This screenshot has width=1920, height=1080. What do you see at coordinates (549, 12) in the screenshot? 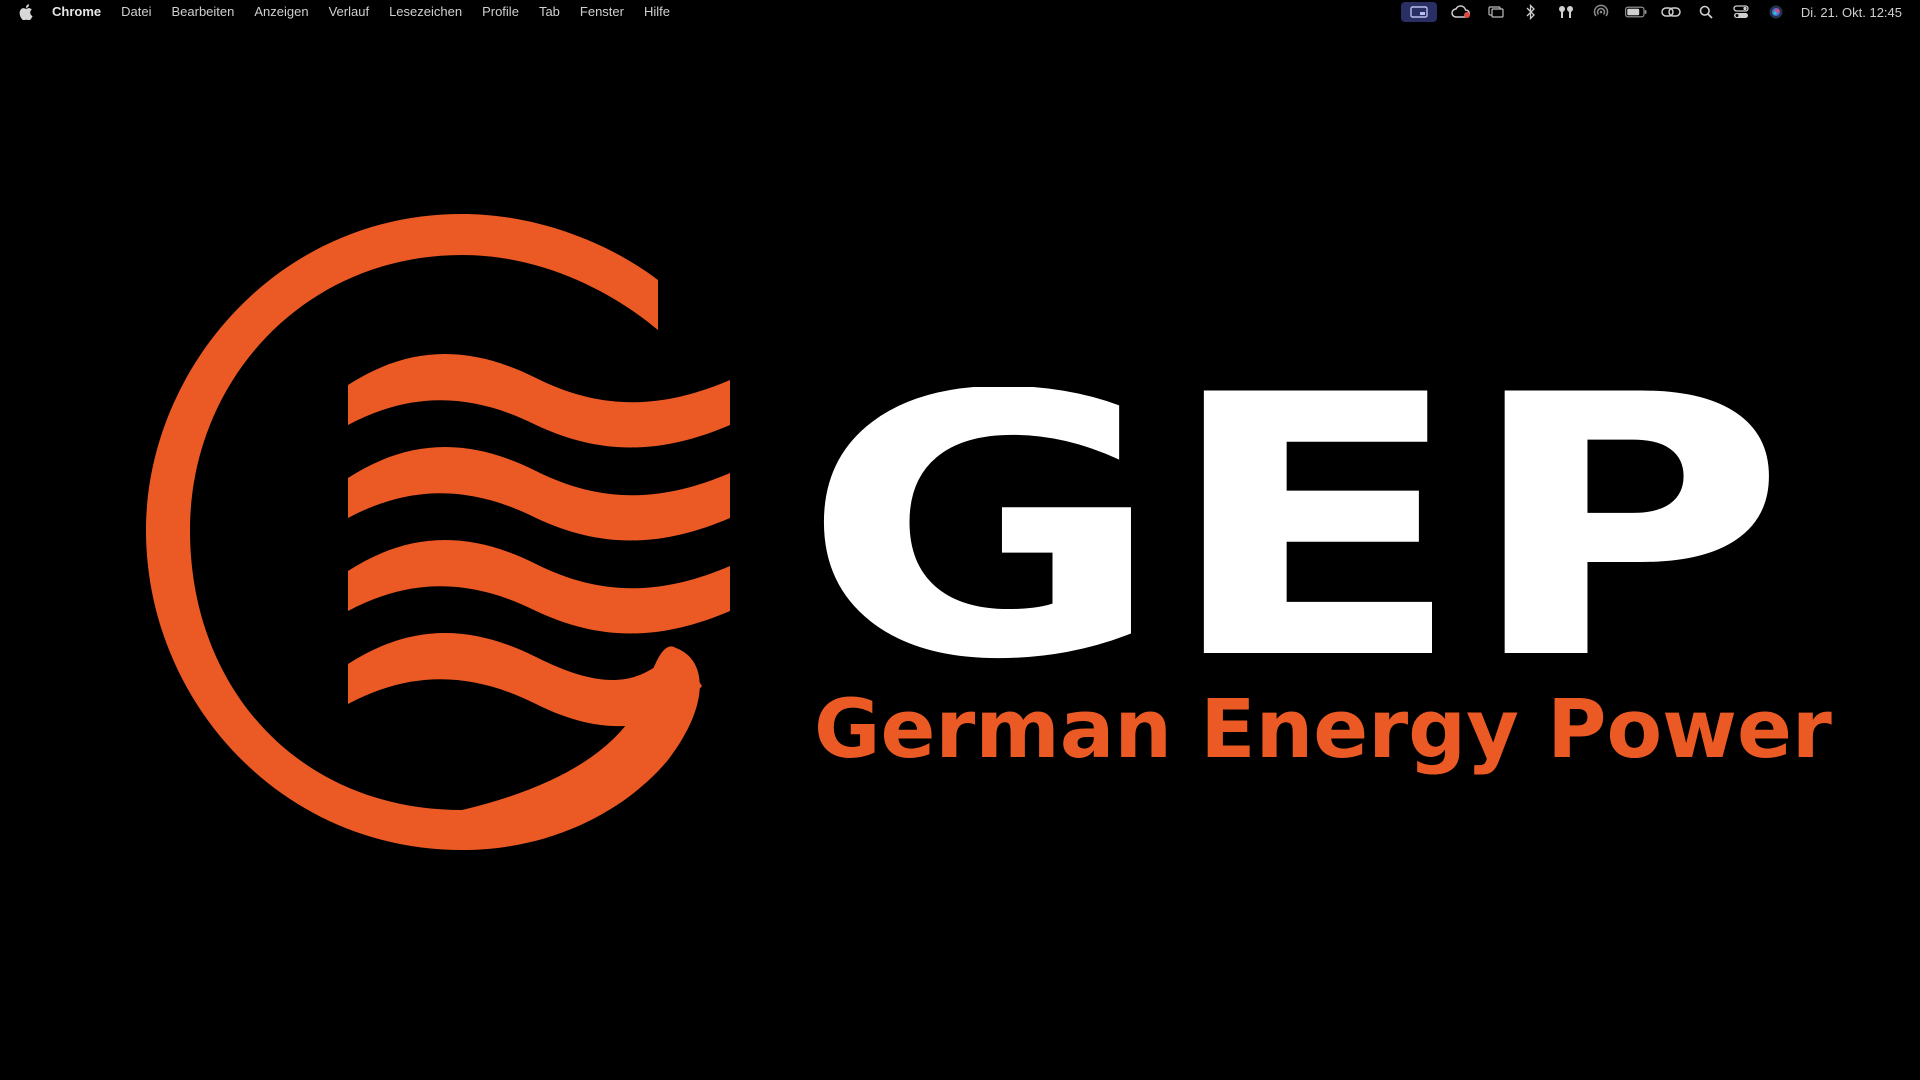
I see `menu-tab: Tab` at bounding box center [549, 12].